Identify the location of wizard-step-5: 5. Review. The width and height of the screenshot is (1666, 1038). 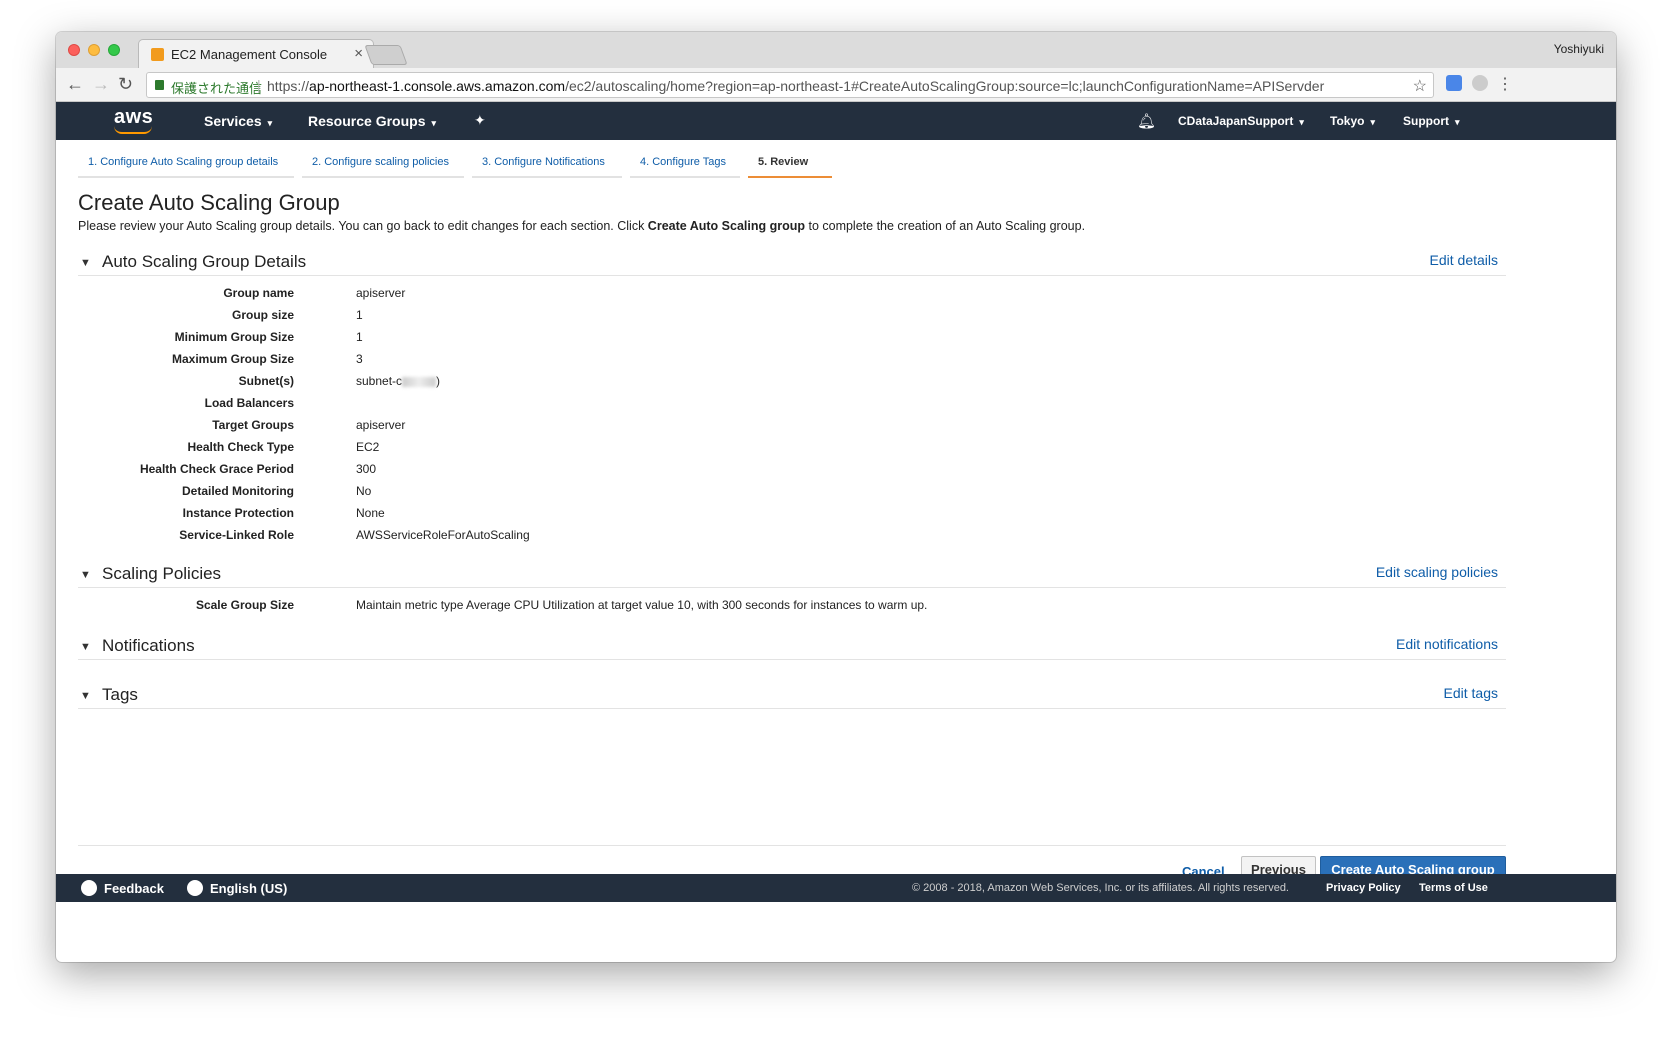
(790, 164).